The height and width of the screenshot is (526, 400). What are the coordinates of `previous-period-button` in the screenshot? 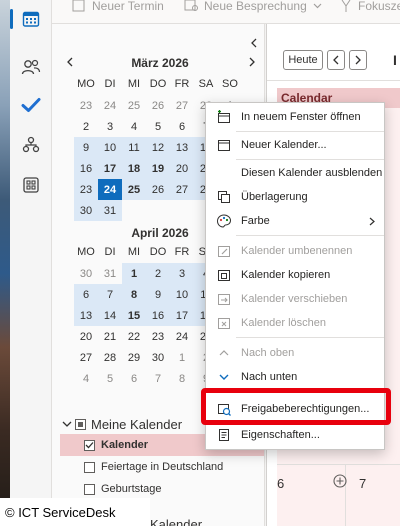 It's located at (336, 60).